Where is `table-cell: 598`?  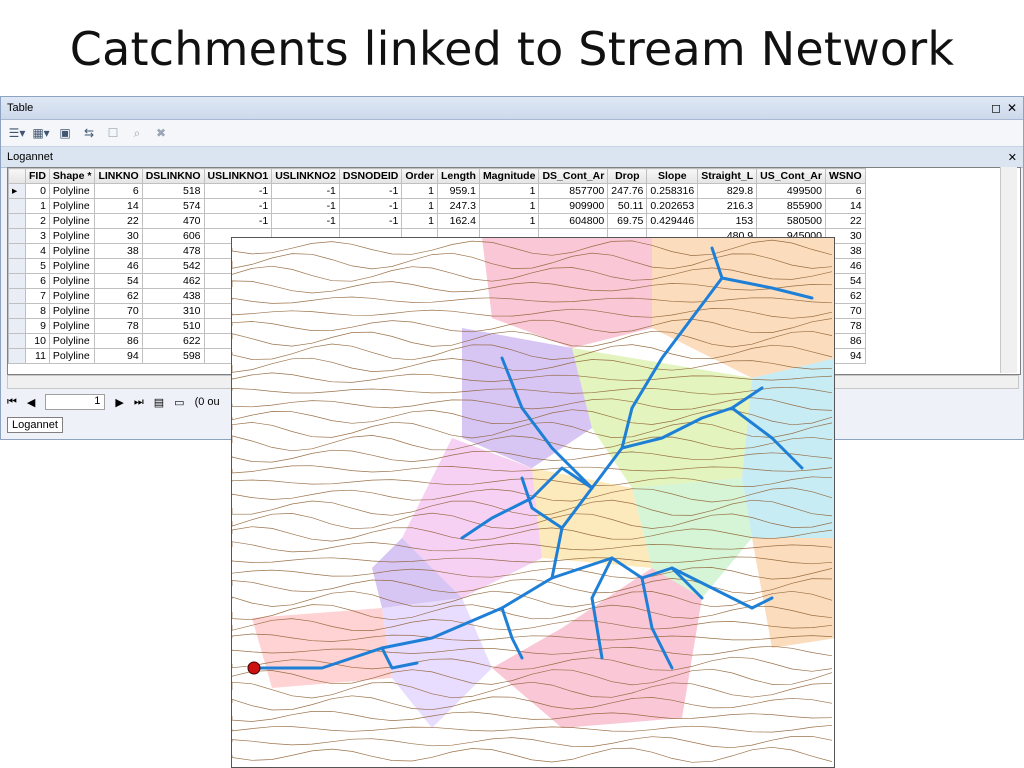 table-cell: 598 is located at coordinates (173, 356).